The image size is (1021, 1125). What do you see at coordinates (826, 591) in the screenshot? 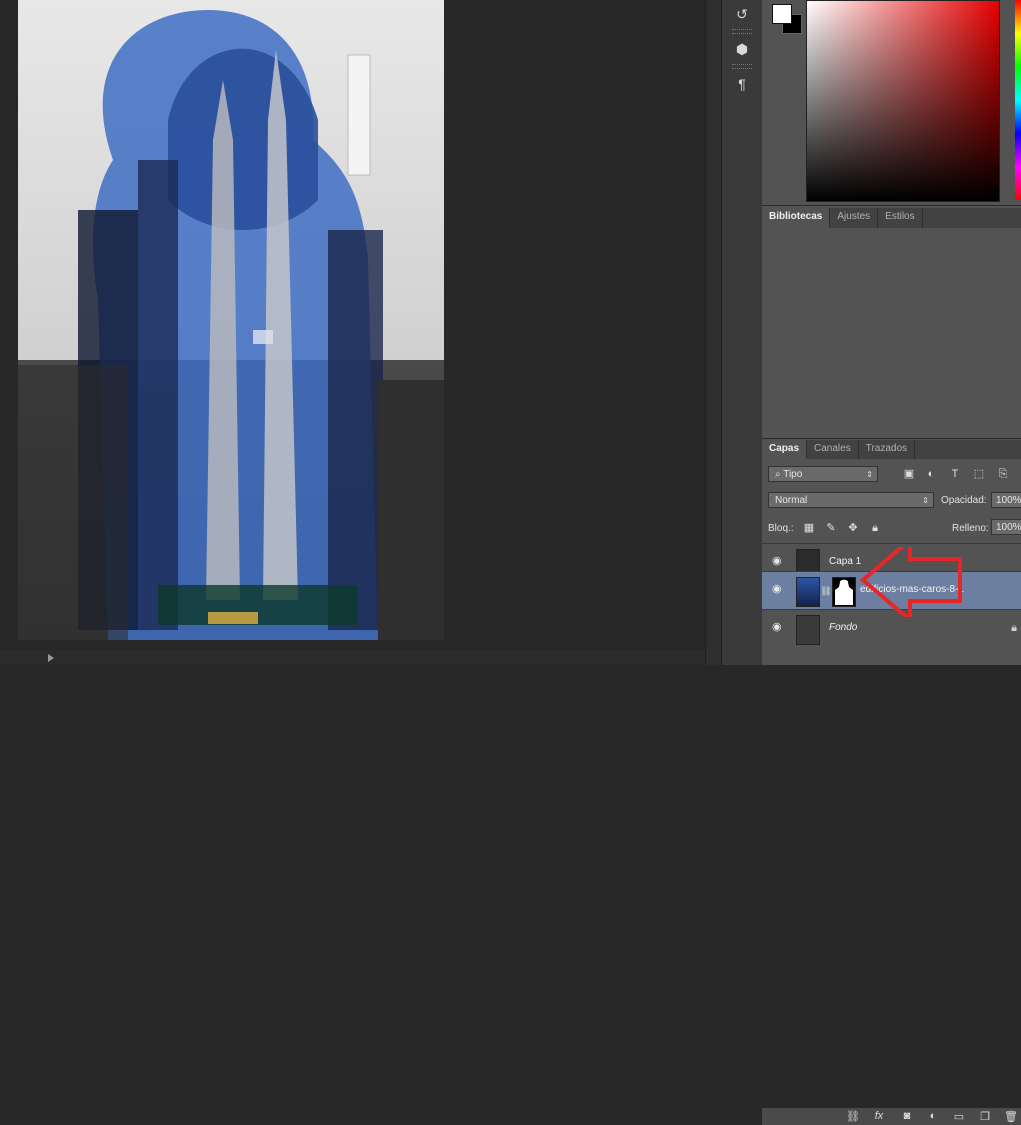
I see `chain-link-icon: ⛓` at bounding box center [826, 591].